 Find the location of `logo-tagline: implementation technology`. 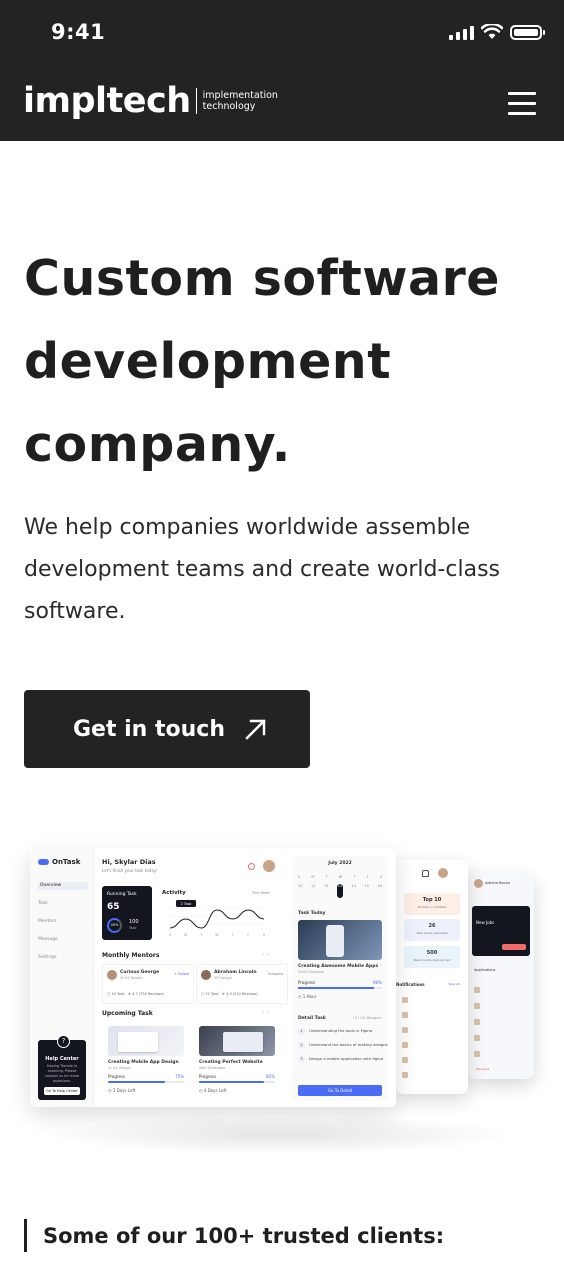

logo-tagline: implementation technology is located at coordinates (240, 101).